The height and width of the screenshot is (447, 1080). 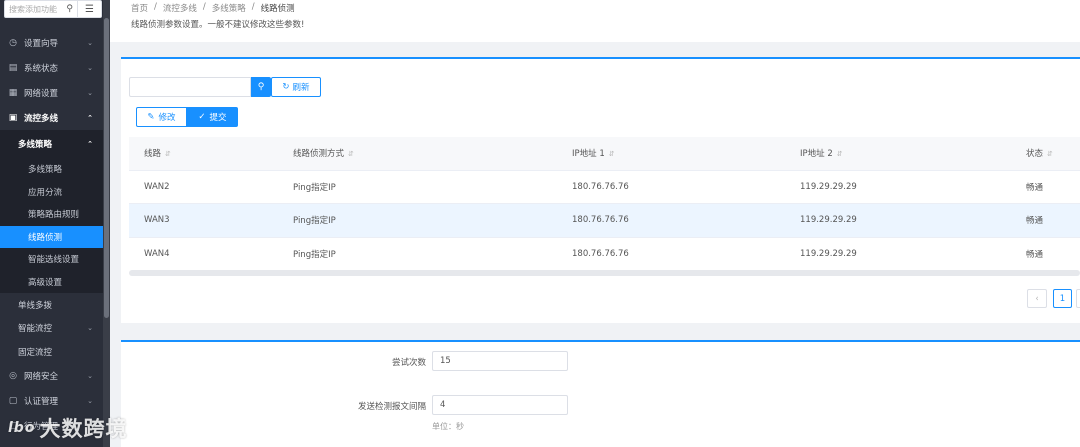 What do you see at coordinates (13, 42) in the screenshot?
I see `compass-icon: ◷` at bounding box center [13, 42].